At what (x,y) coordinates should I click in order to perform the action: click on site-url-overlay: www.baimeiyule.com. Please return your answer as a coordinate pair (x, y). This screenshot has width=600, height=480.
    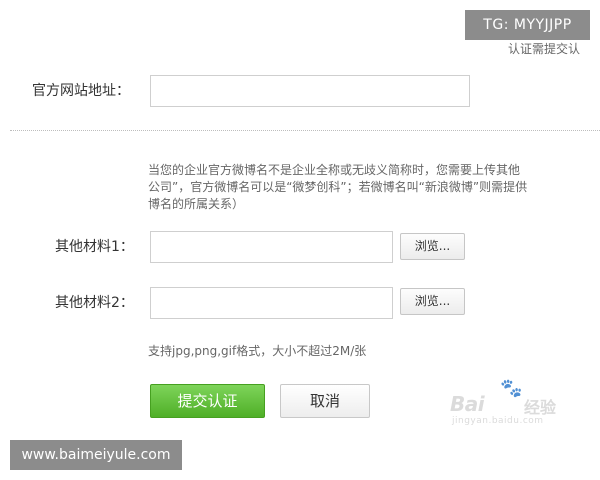
    Looking at the image, I should click on (96, 455).